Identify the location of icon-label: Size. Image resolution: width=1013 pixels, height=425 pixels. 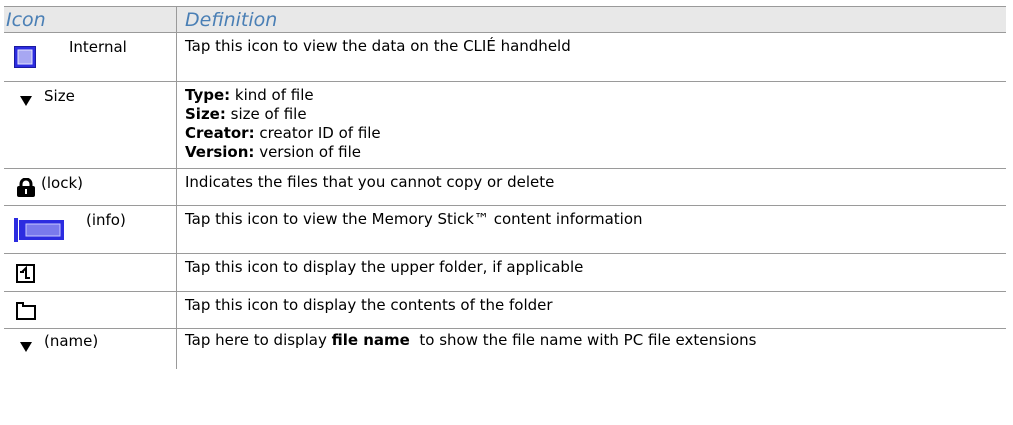
(59, 96).